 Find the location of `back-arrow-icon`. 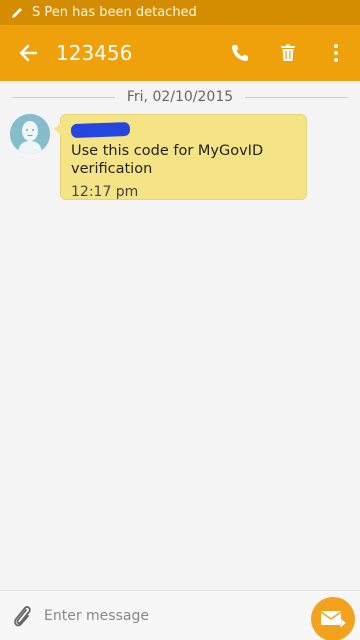

back-arrow-icon is located at coordinates (28, 53).